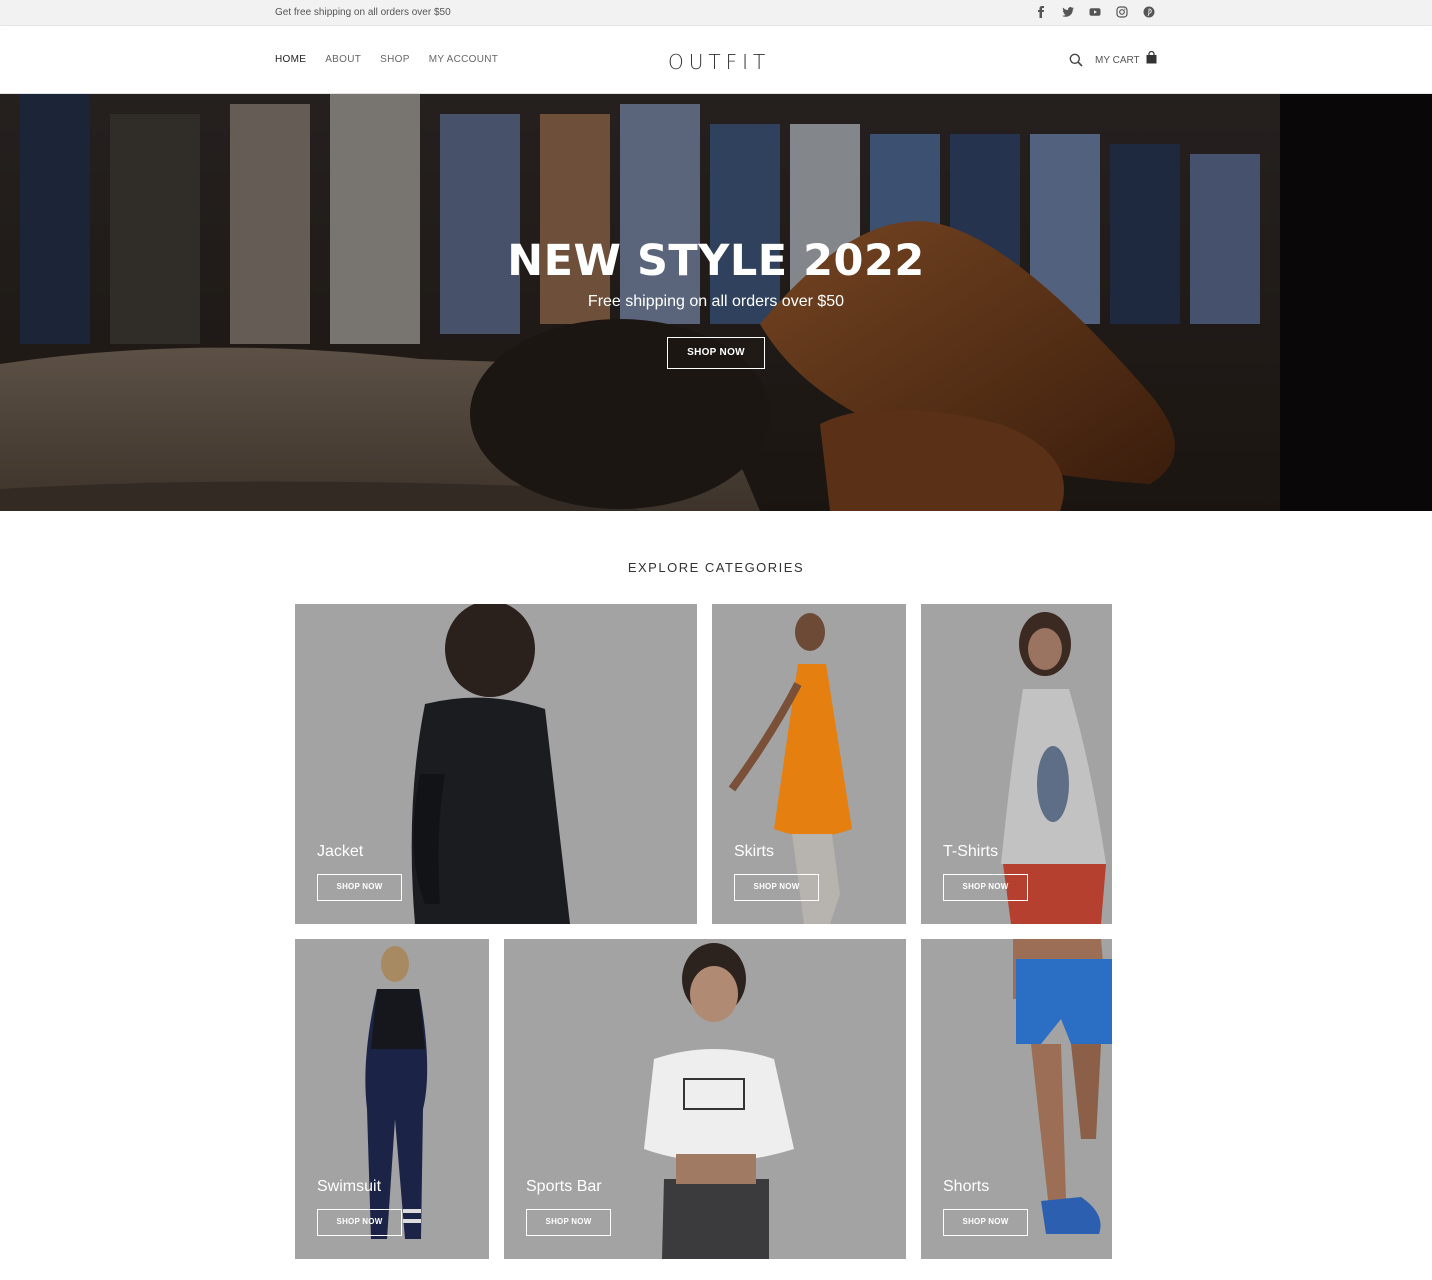 The image size is (1432, 1280). Describe the element at coordinates (1016, 1099) in the screenshot. I see `category-card-shorts: Shorts SHOP NOW` at that location.